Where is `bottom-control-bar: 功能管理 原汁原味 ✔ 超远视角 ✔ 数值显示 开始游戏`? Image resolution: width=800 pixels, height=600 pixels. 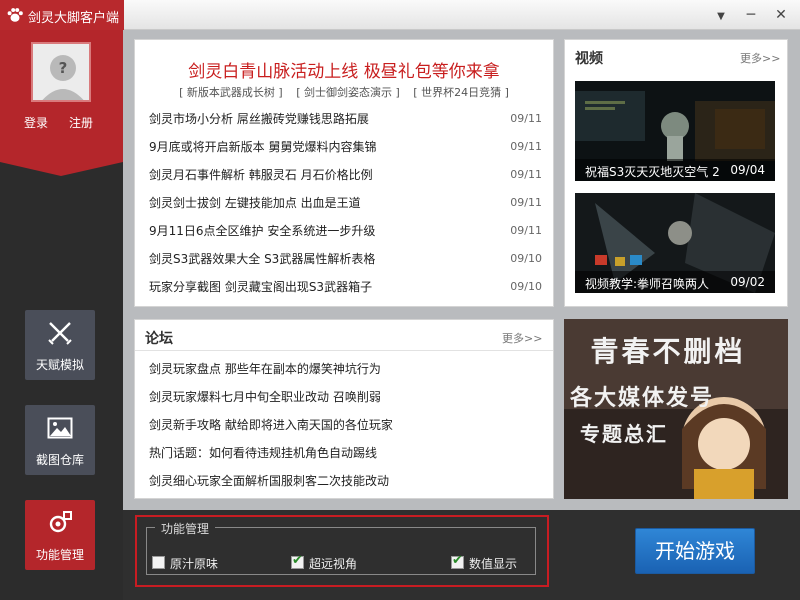
bottom-control-bar: 功能管理 原汁原味 ✔ 超远视角 ✔ 数值显示 开始游戏 is located at coordinates (461, 555).